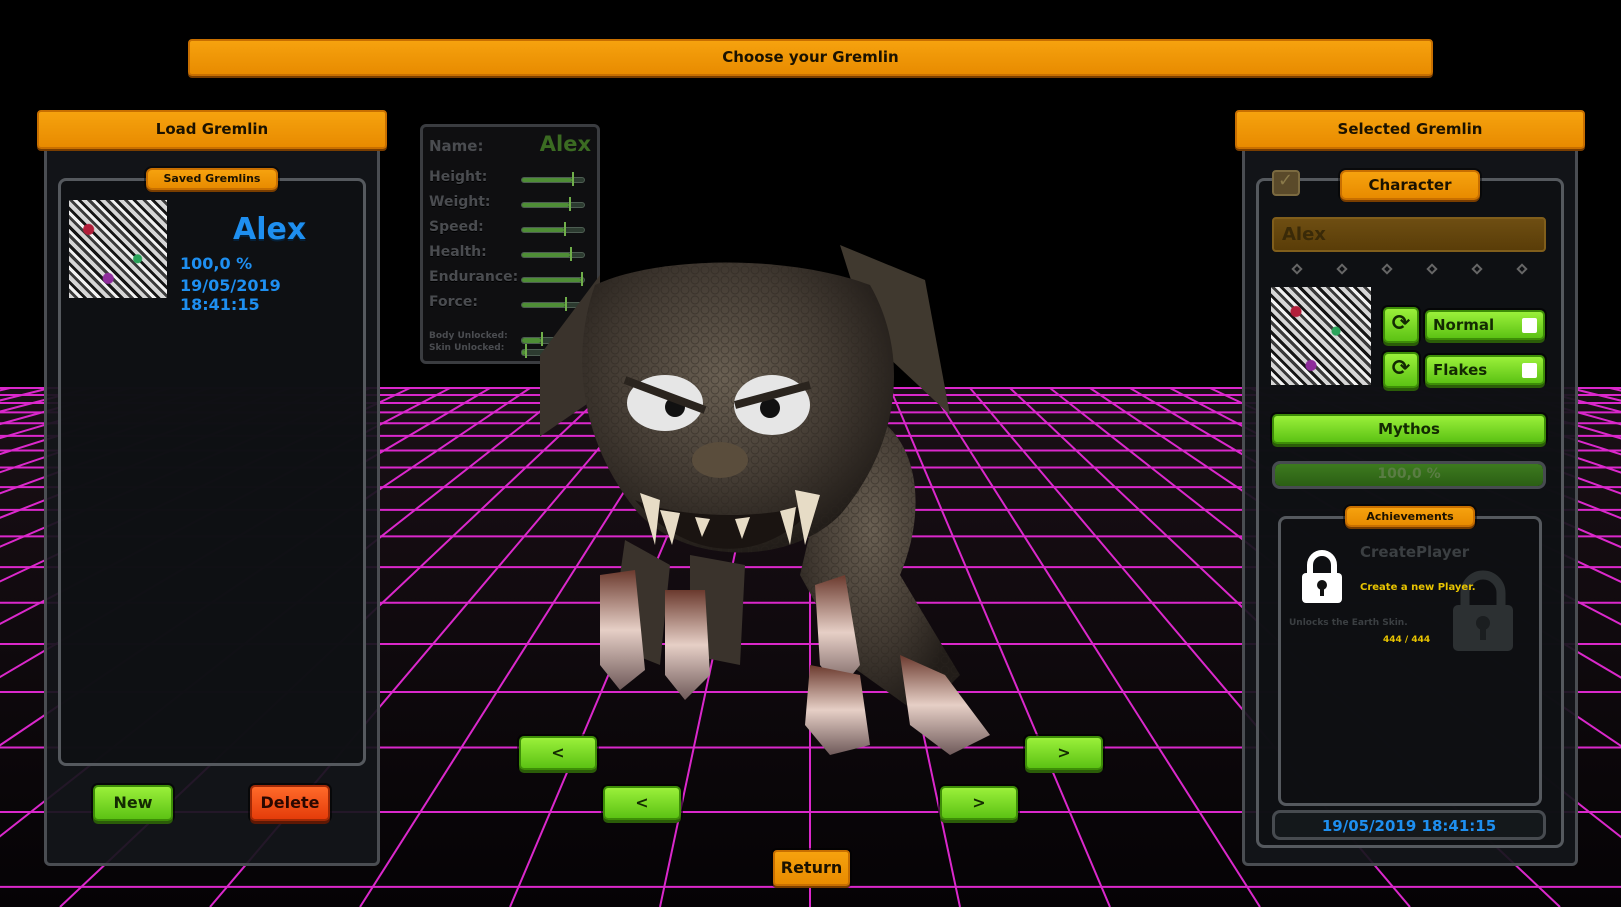 Image resolution: width=1621 pixels, height=907 pixels. What do you see at coordinates (456, 146) in the screenshot?
I see `stats-name-label: Name:` at bounding box center [456, 146].